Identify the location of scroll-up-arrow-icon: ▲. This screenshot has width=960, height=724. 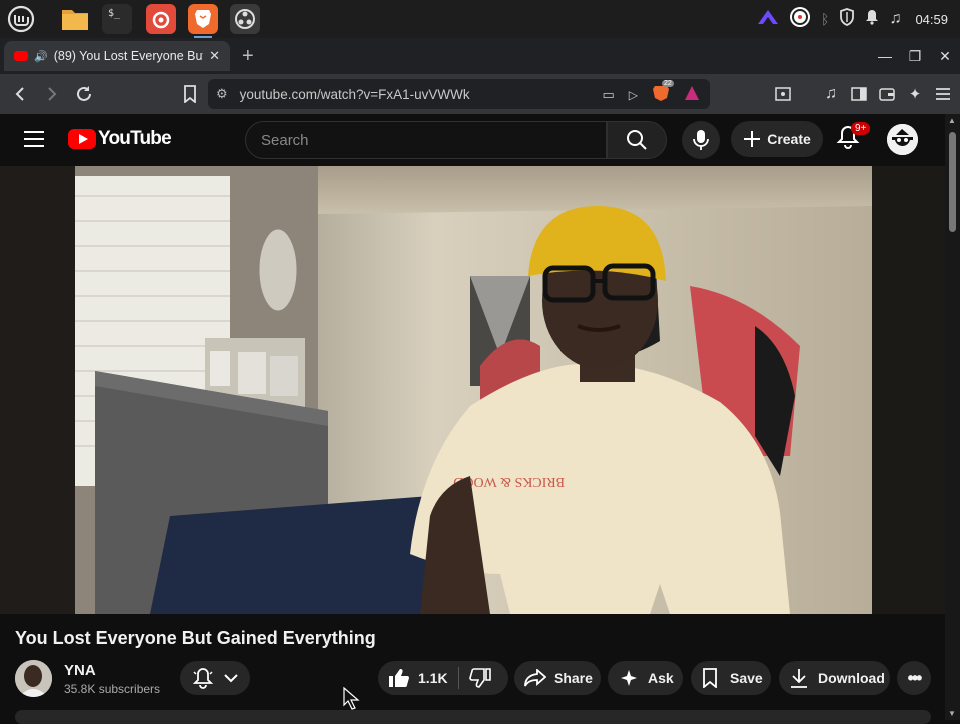
(952, 120).